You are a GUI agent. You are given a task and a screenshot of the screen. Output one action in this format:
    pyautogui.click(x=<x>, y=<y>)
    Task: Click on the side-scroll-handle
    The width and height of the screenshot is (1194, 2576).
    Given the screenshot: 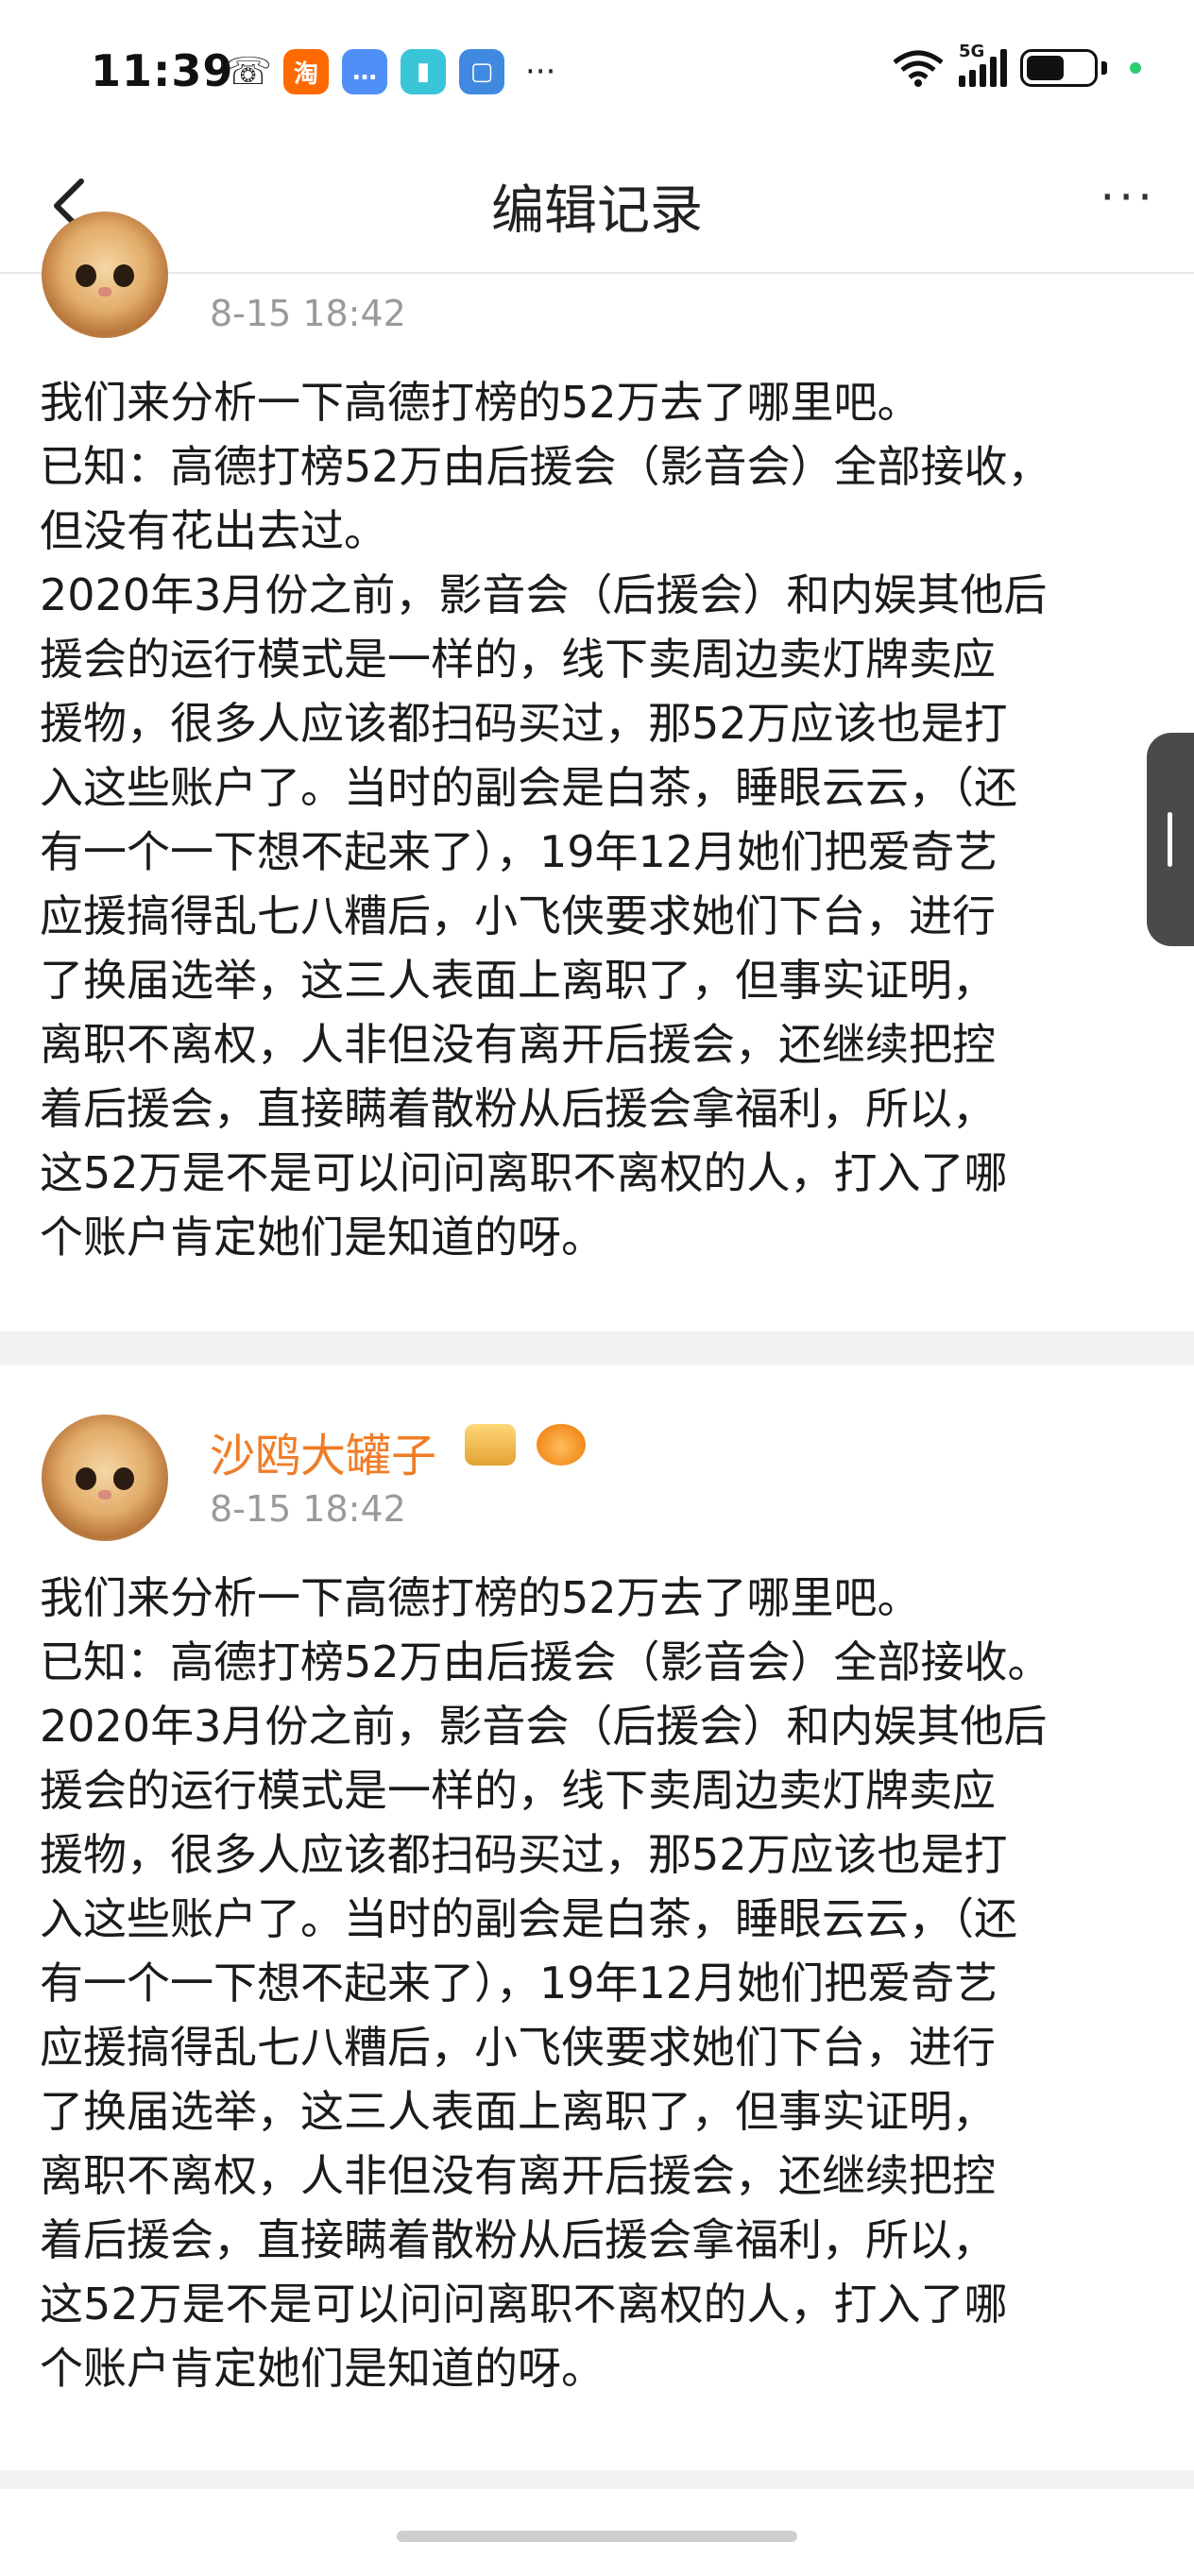 What is the action you would take?
    pyautogui.click(x=1170, y=839)
    